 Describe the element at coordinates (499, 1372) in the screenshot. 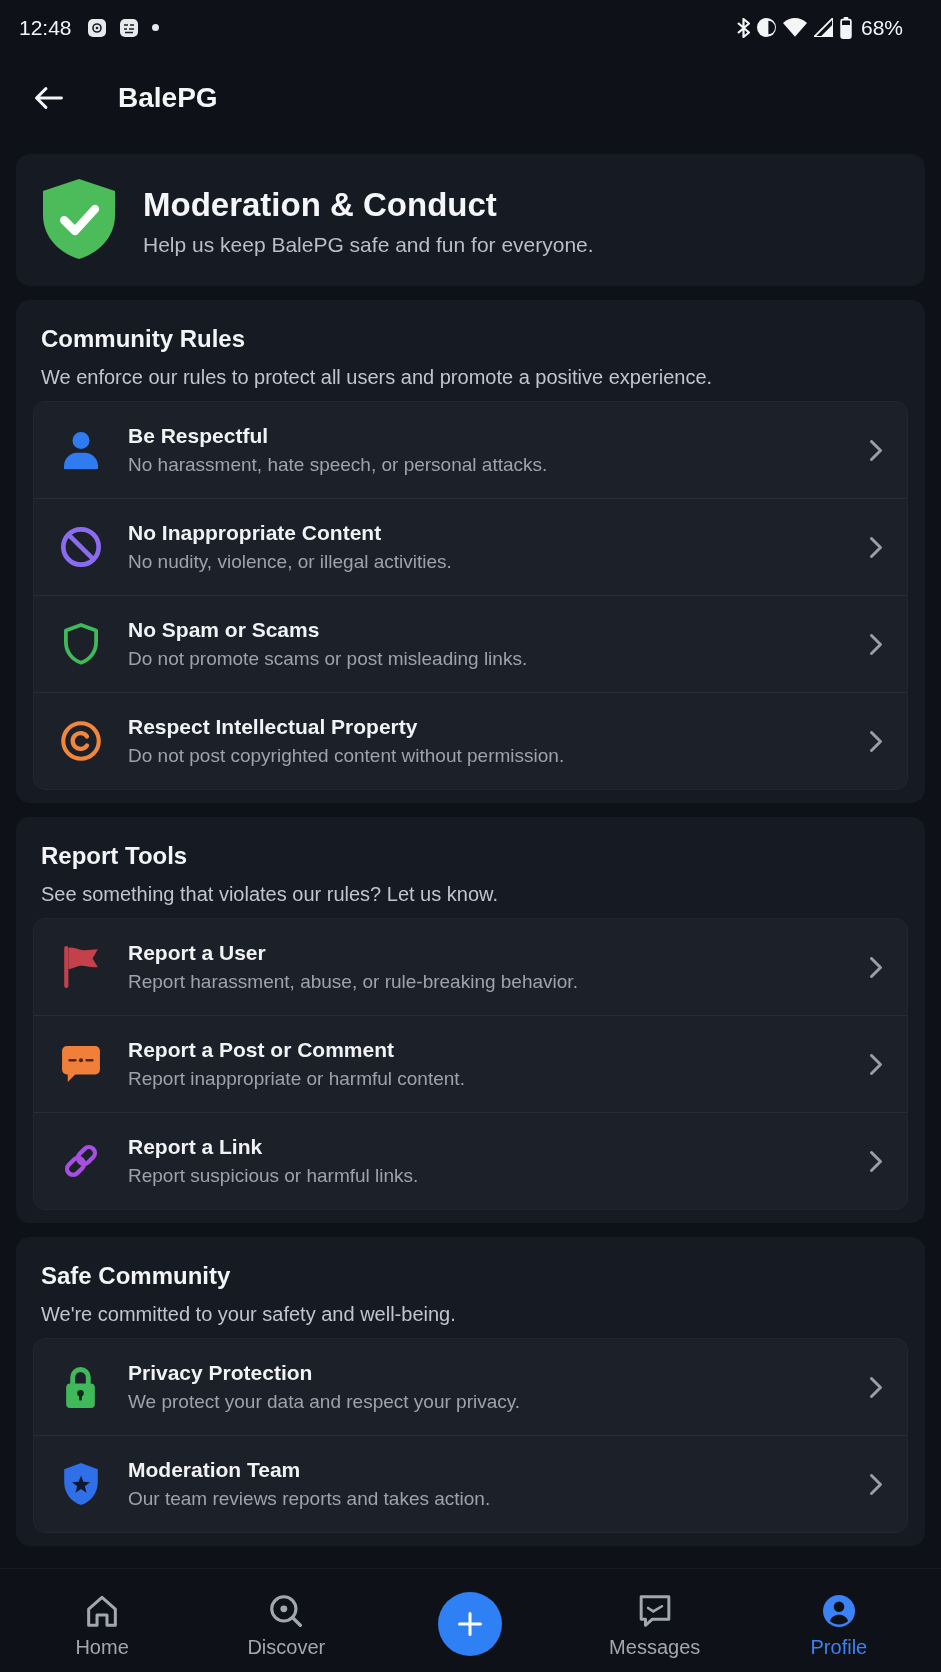

I see `item-title: Privacy Protection` at that location.